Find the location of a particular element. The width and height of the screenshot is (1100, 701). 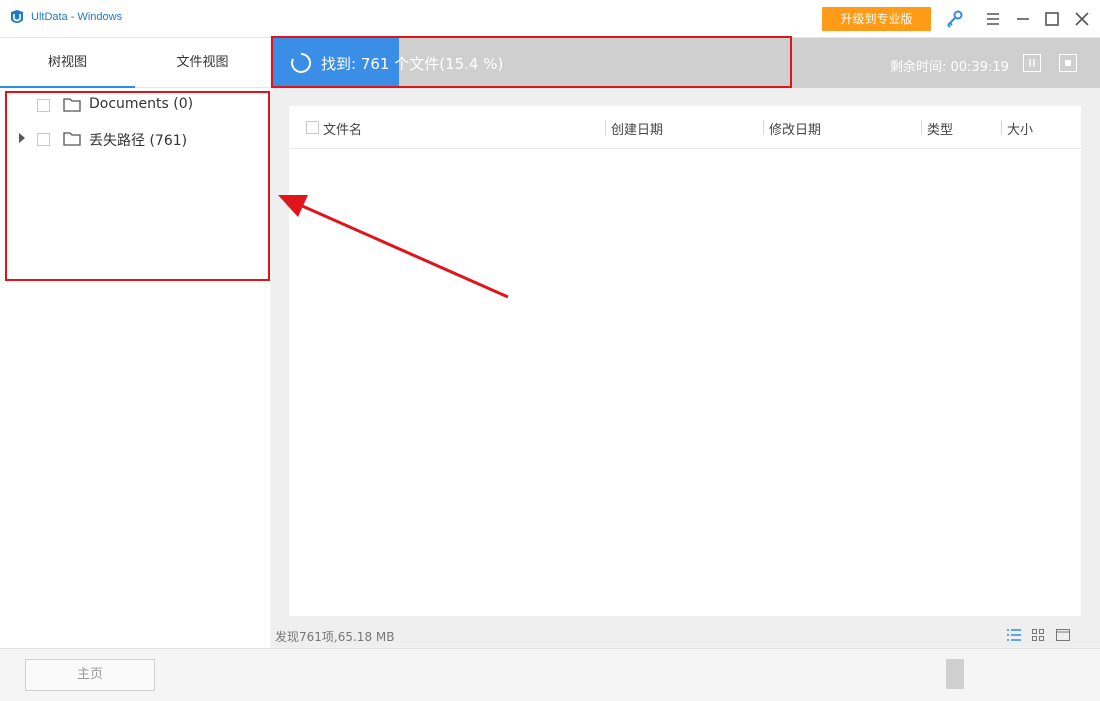

list-view-icon is located at coordinates (1014, 635).